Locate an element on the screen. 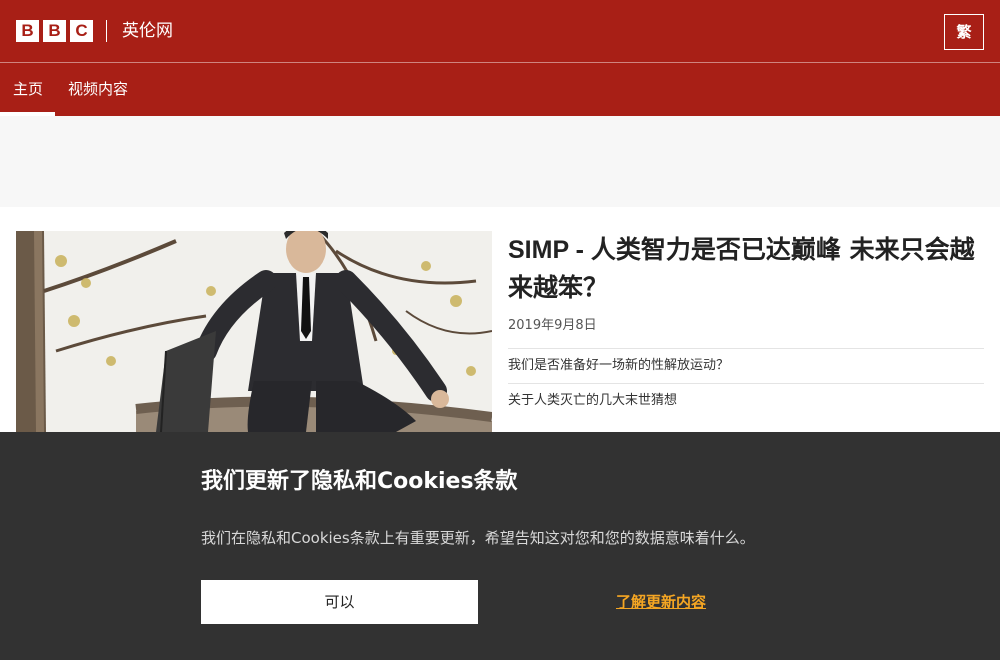 This screenshot has height=660, width=1000. traditional-chinese-button: 繁 is located at coordinates (964, 32).